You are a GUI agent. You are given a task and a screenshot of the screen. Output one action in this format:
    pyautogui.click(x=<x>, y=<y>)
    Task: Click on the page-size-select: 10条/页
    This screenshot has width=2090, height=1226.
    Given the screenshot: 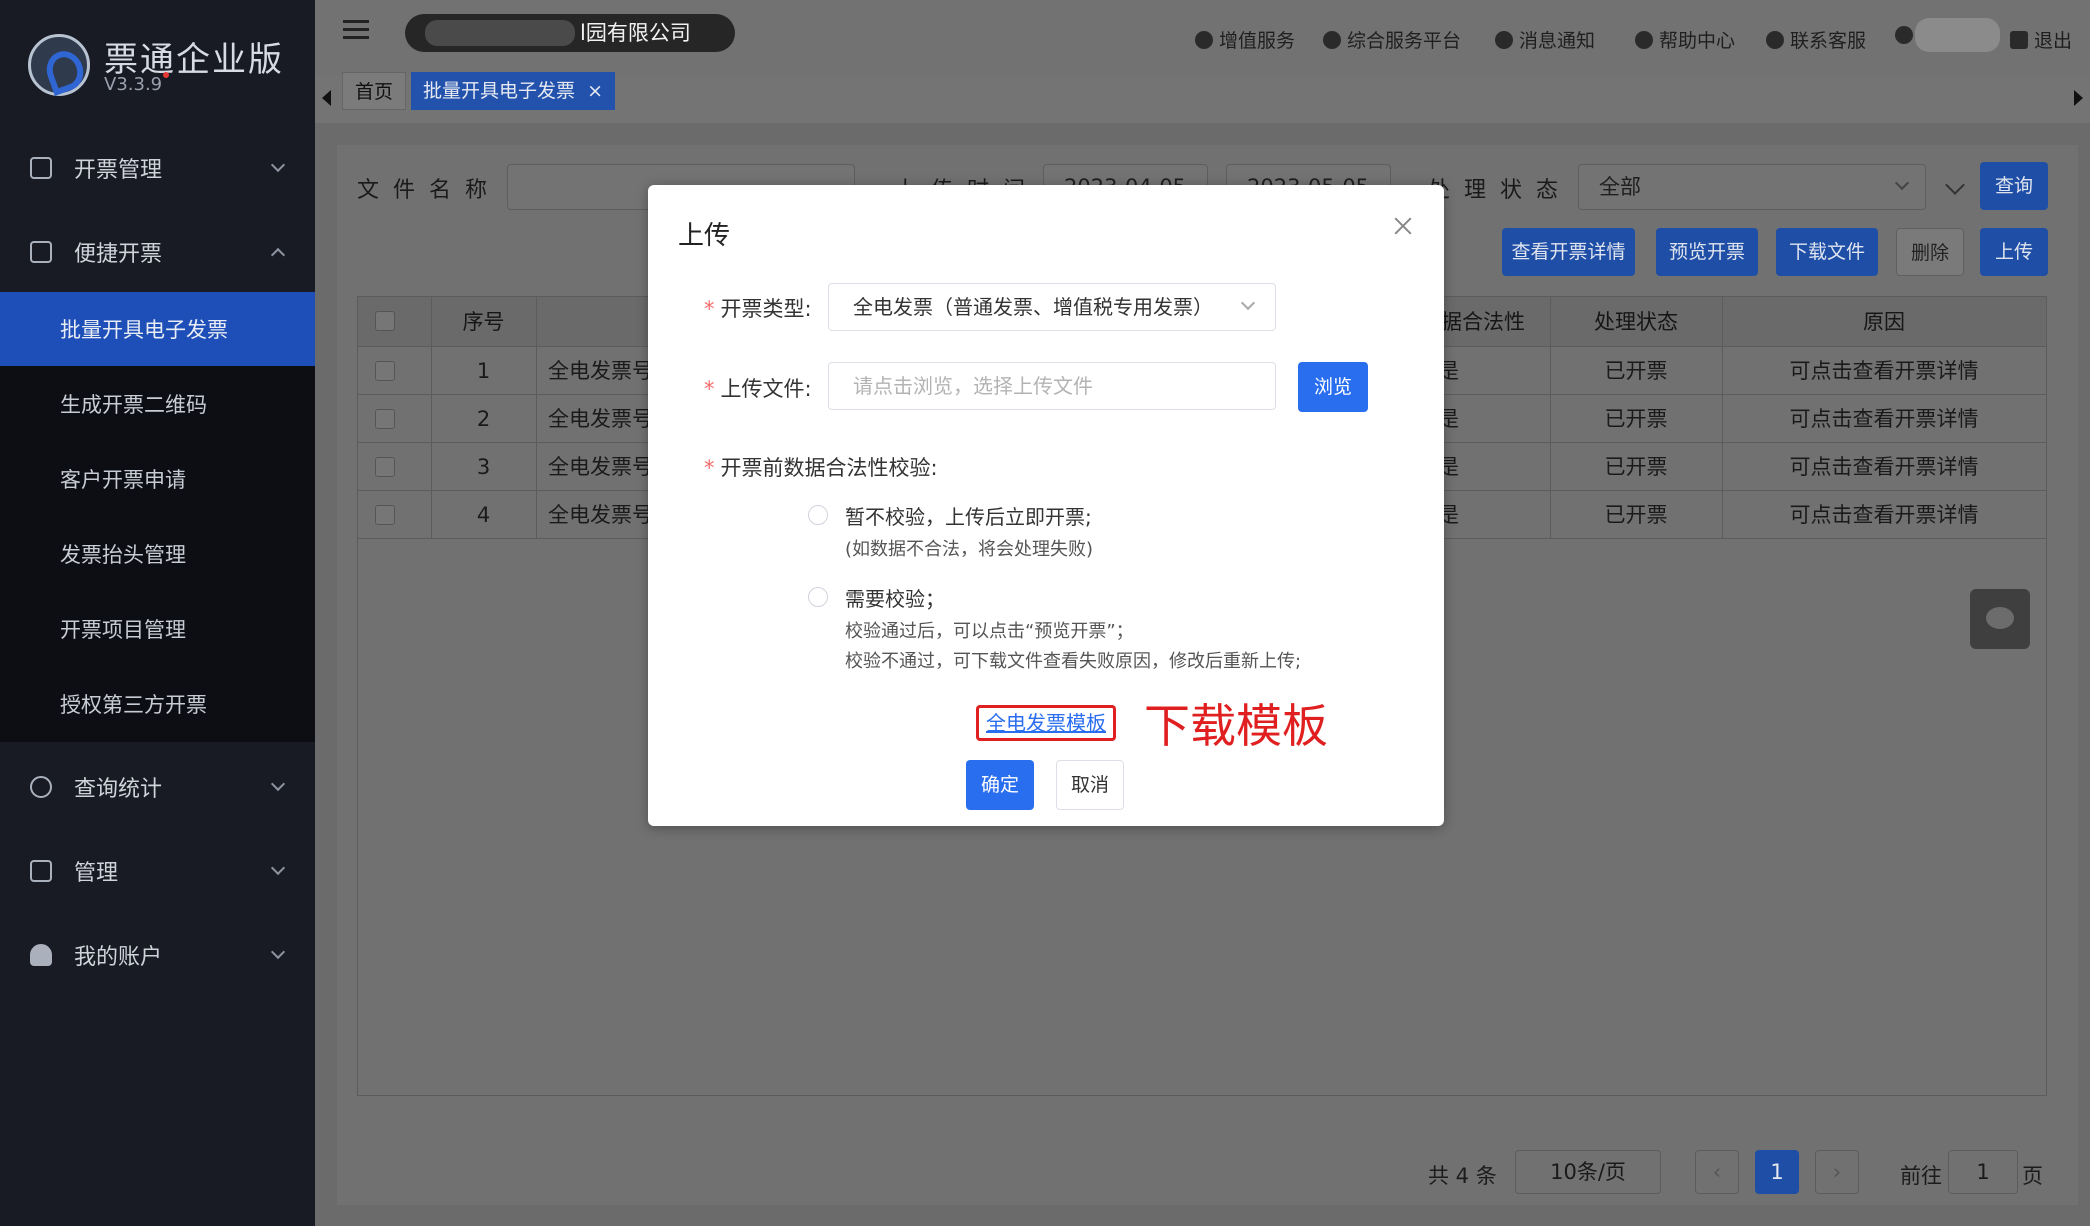 What is the action you would take?
    pyautogui.click(x=1588, y=1172)
    